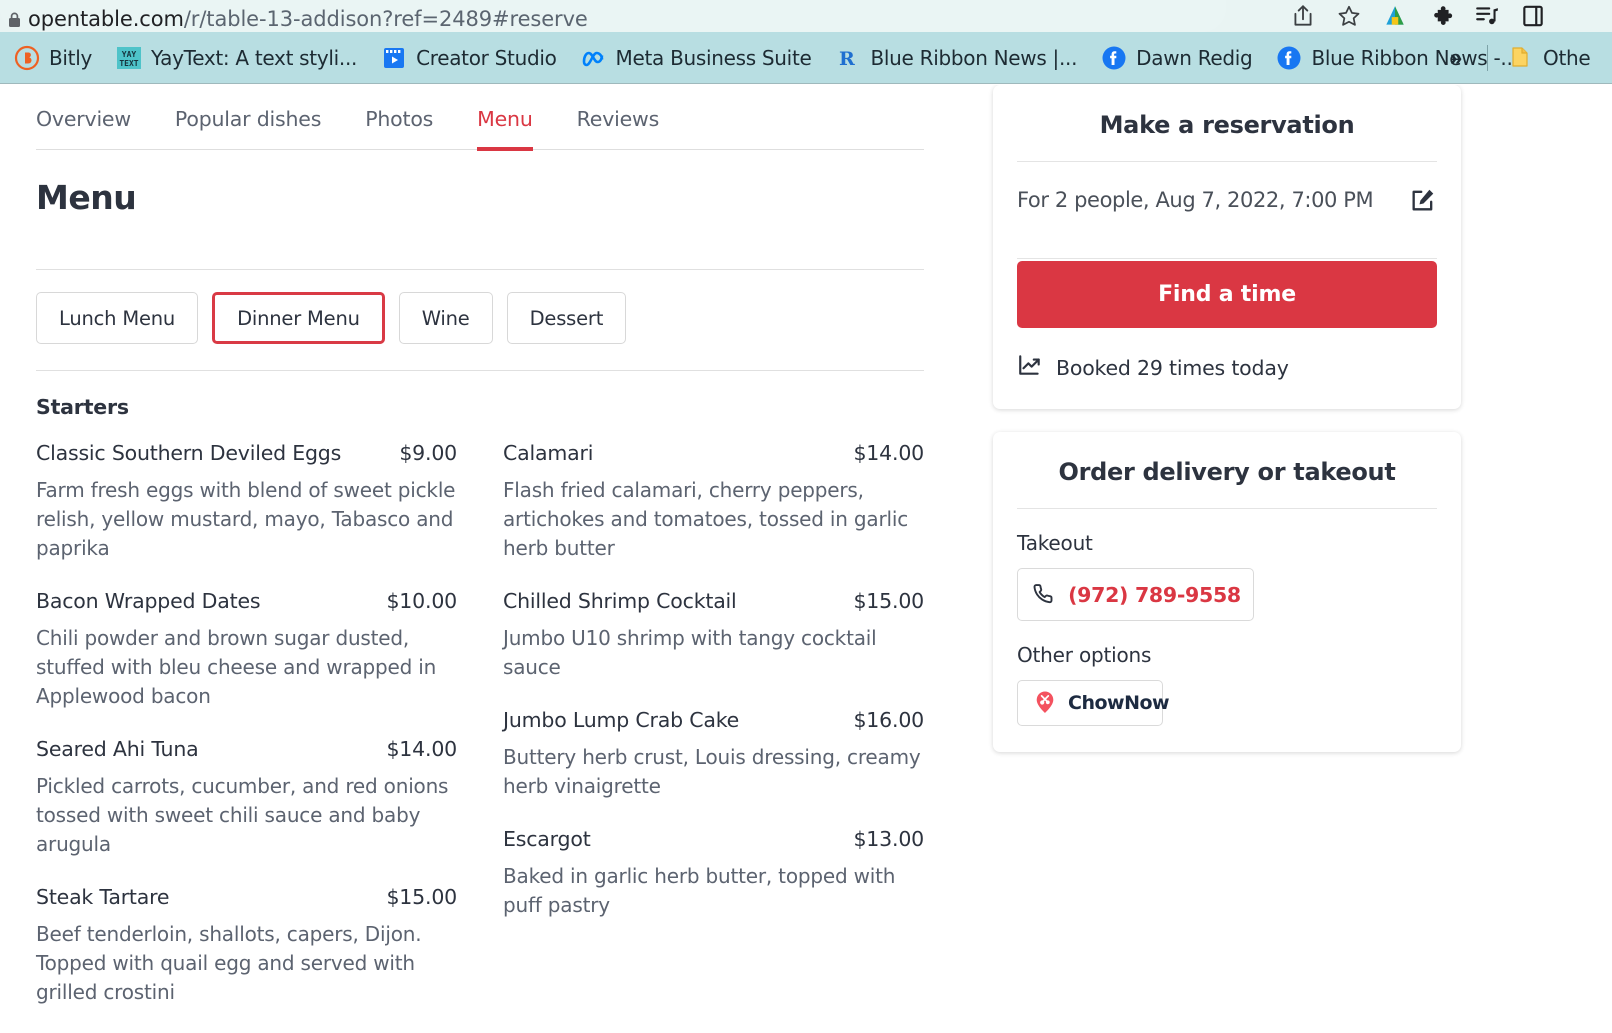 The image size is (1612, 1033). I want to click on menu-type-dinner-button: Dinner Menu, so click(298, 318).